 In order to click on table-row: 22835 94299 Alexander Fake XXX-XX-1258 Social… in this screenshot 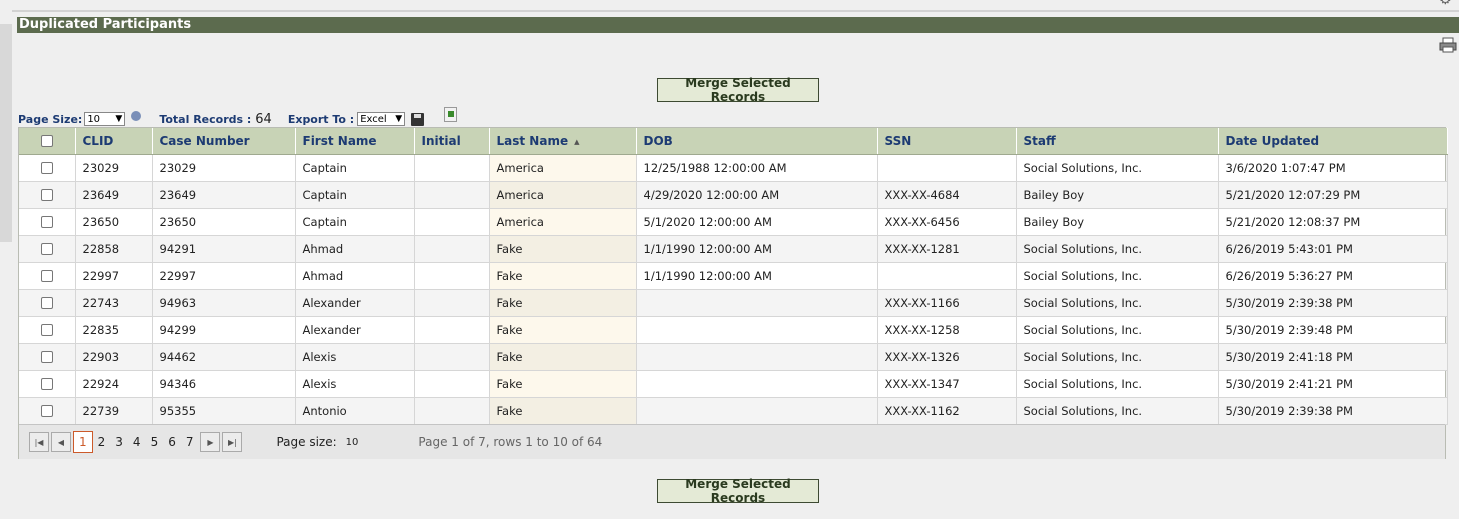, I will do `click(733, 330)`.